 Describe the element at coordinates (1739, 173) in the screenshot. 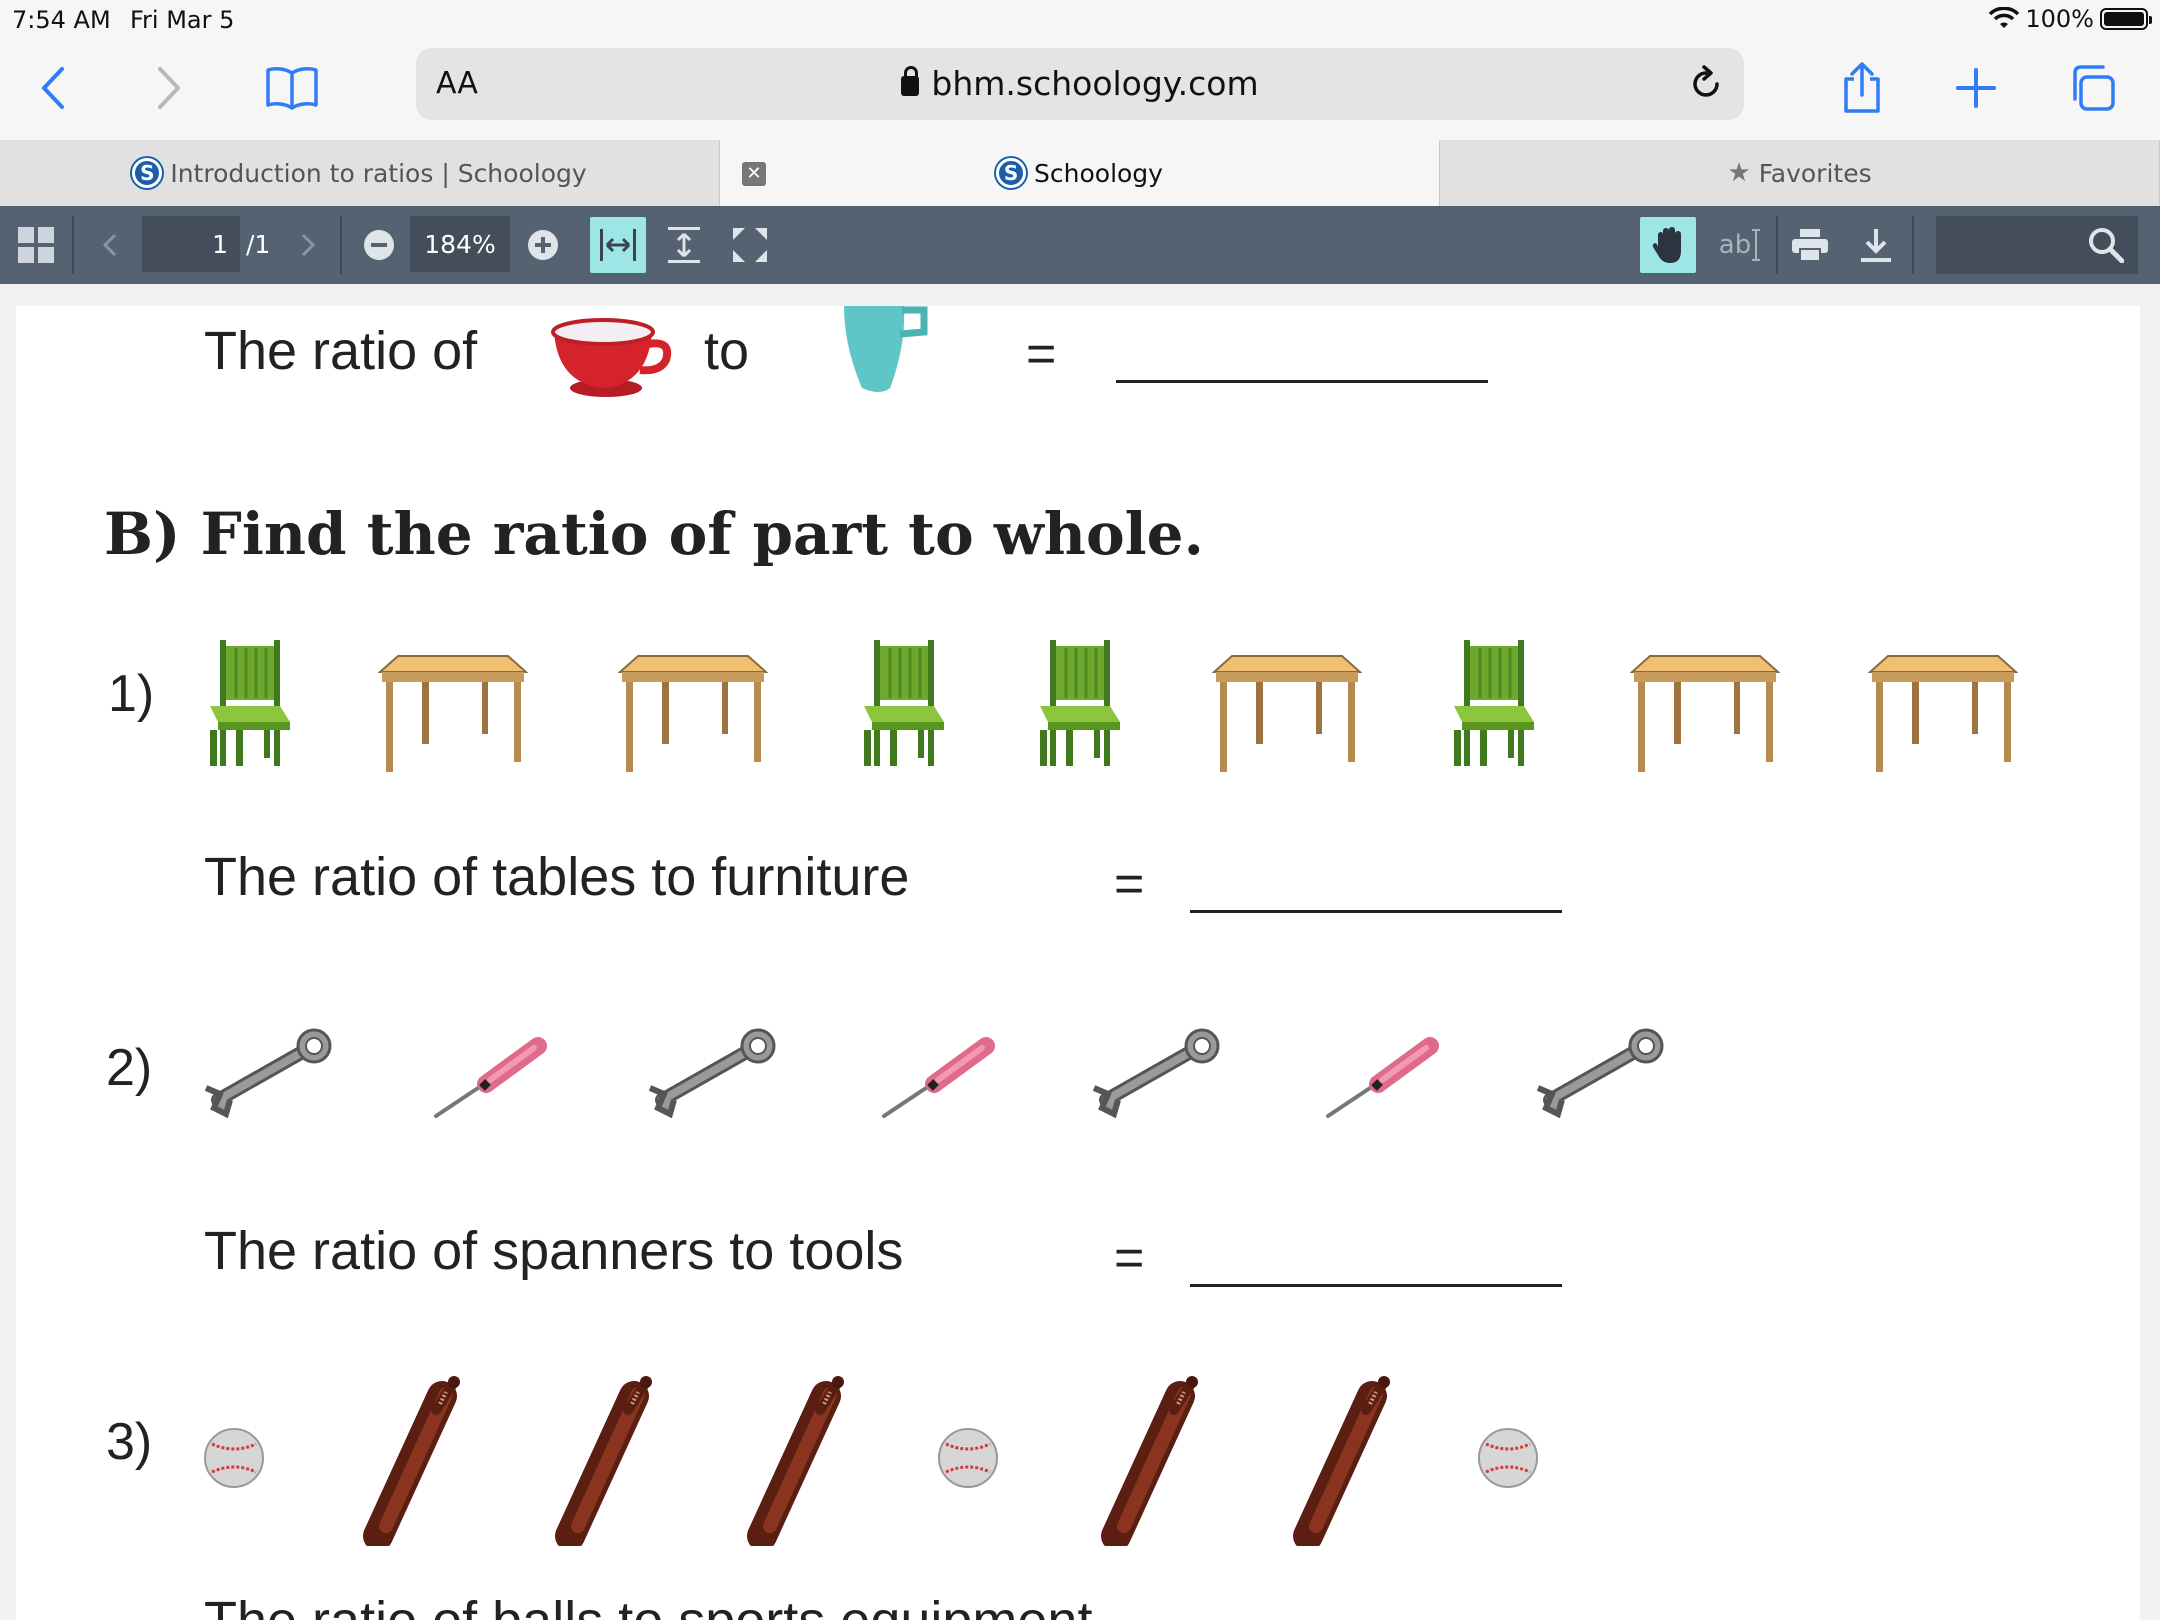

I see `star-icon: ★` at that location.